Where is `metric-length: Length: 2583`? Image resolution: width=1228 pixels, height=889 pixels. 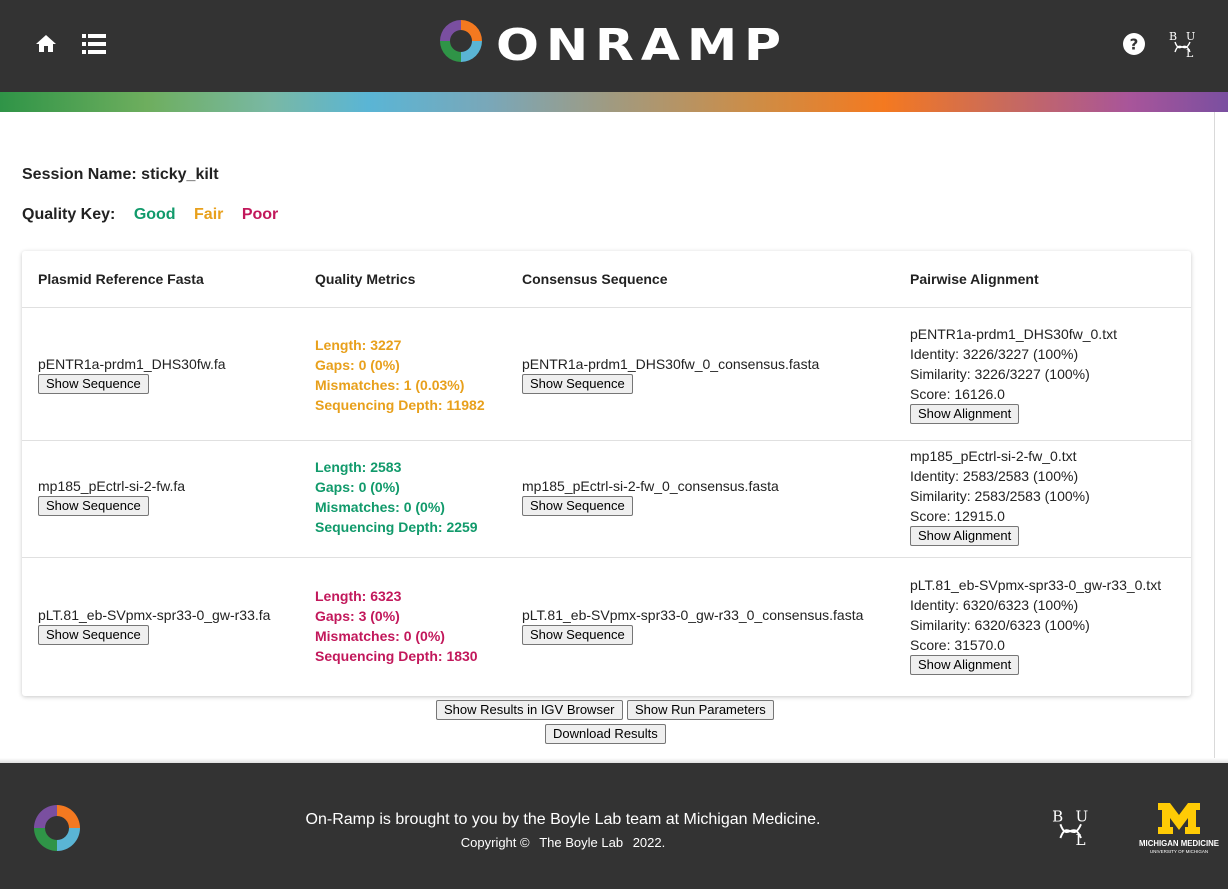
metric-length: Length: 2583 is located at coordinates (358, 467).